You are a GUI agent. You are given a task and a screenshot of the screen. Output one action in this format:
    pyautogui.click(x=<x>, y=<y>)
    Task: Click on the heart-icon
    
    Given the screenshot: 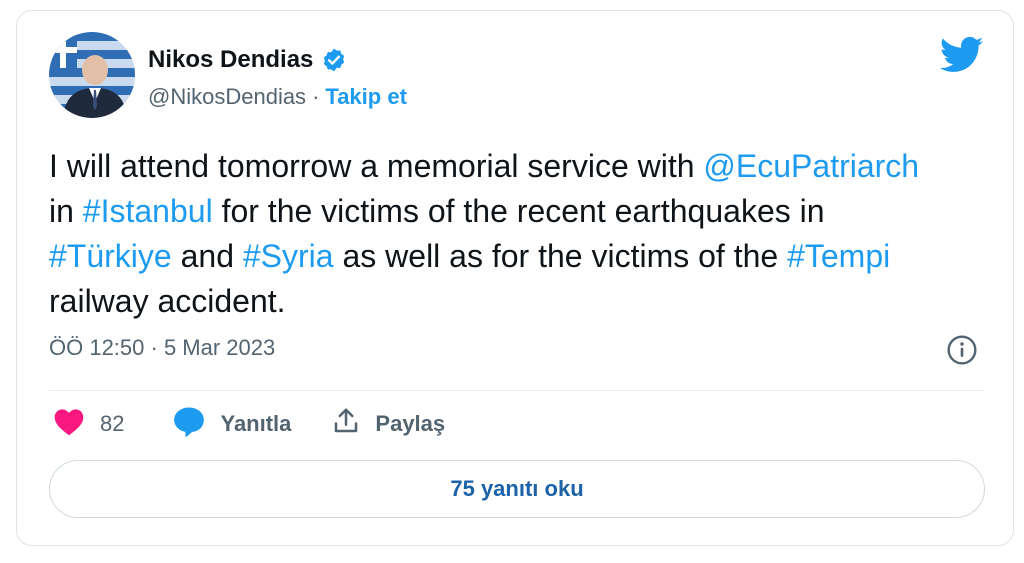 What is the action you would take?
    pyautogui.click(x=69, y=424)
    